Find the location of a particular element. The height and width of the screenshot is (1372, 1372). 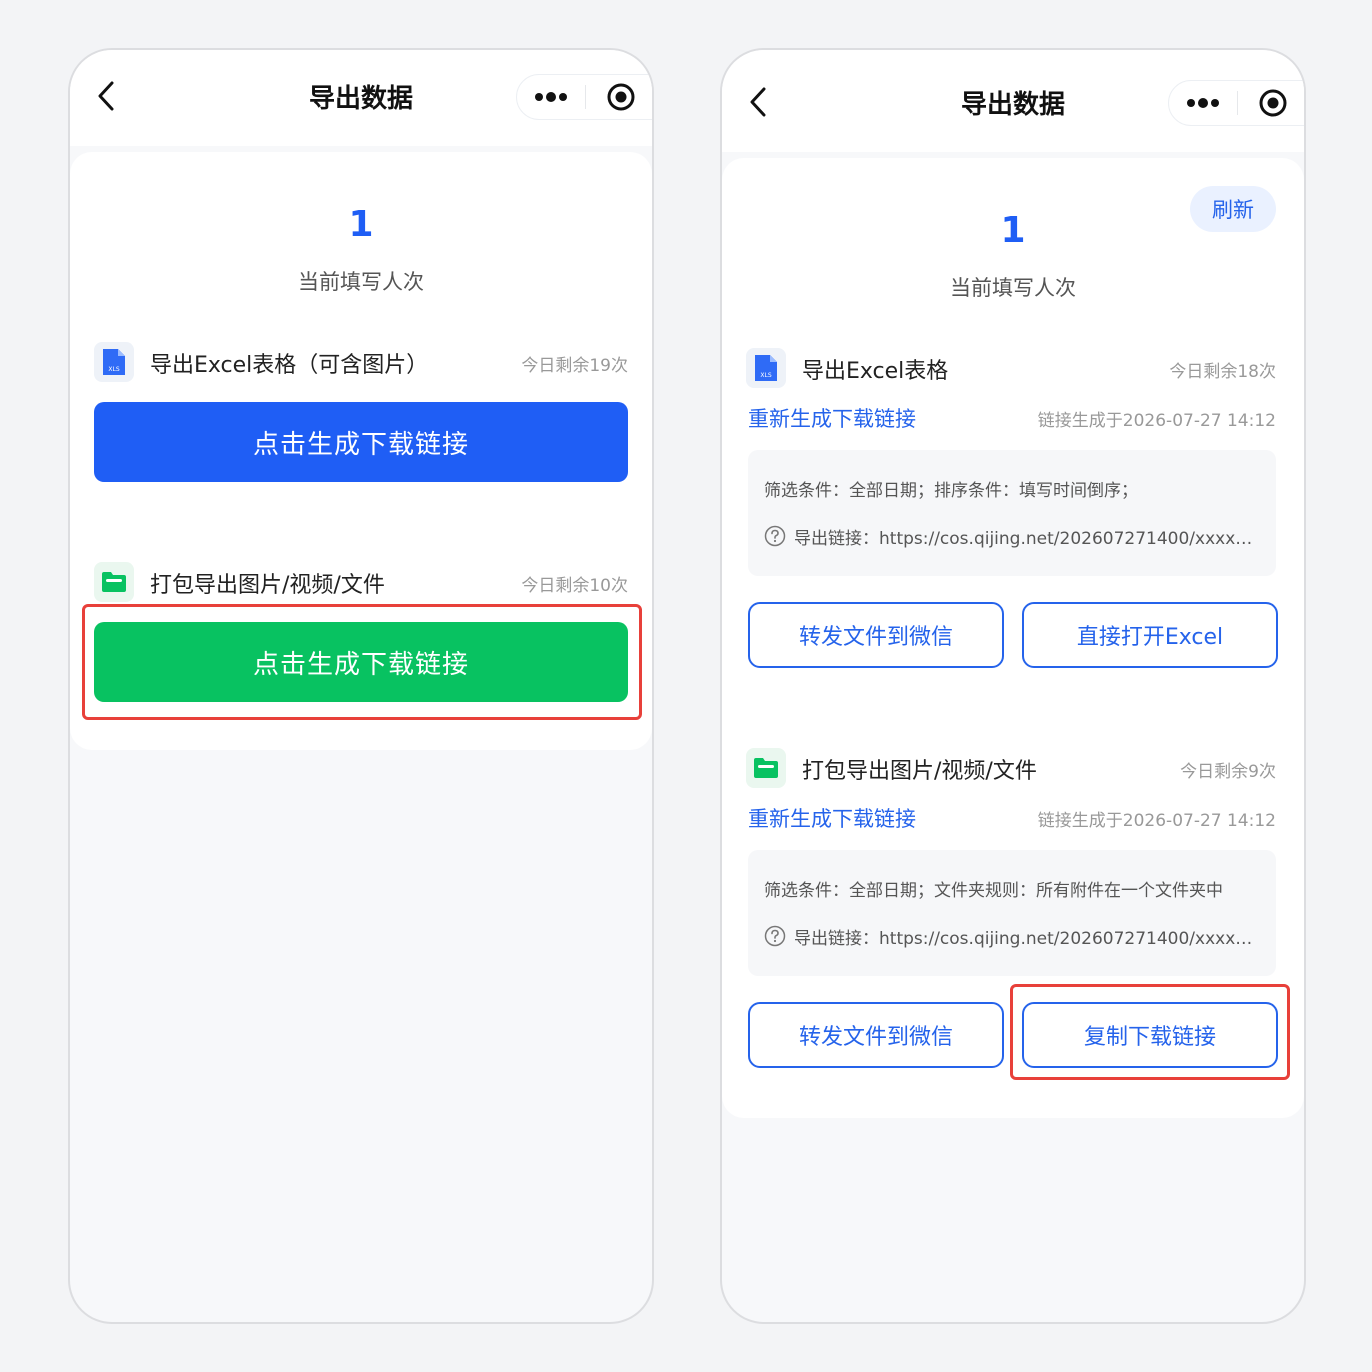

excel-regenerate-link: 重新生成下载链接 is located at coordinates (832, 418).